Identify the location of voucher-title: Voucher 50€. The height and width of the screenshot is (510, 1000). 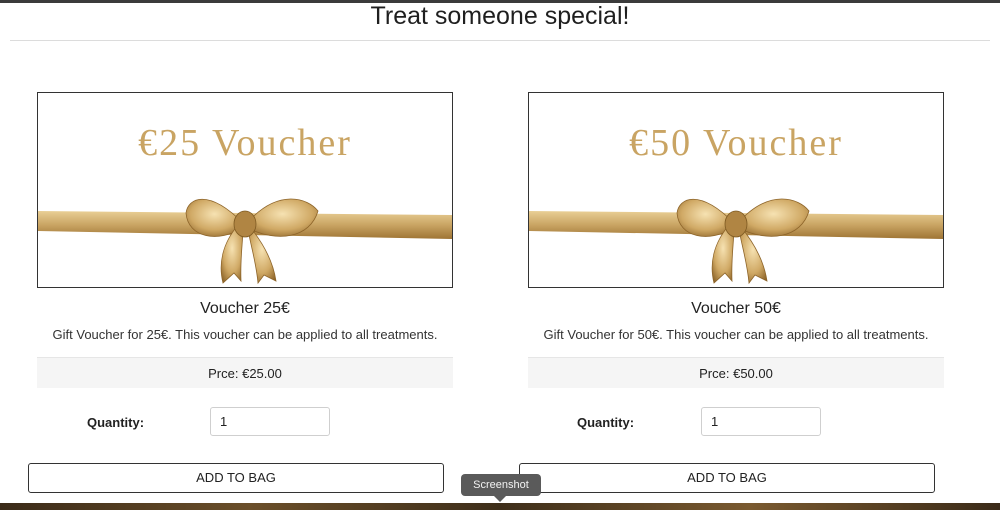
(736, 308).